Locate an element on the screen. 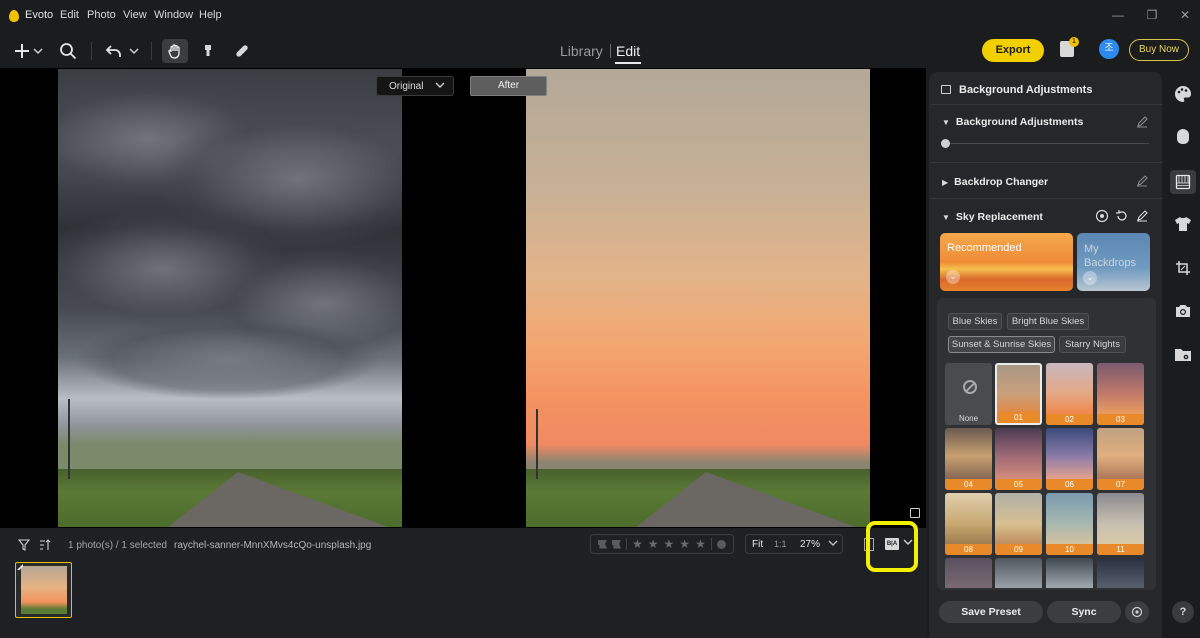 The image size is (1200, 638). background-slider-knob is located at coordinates (945, 143).